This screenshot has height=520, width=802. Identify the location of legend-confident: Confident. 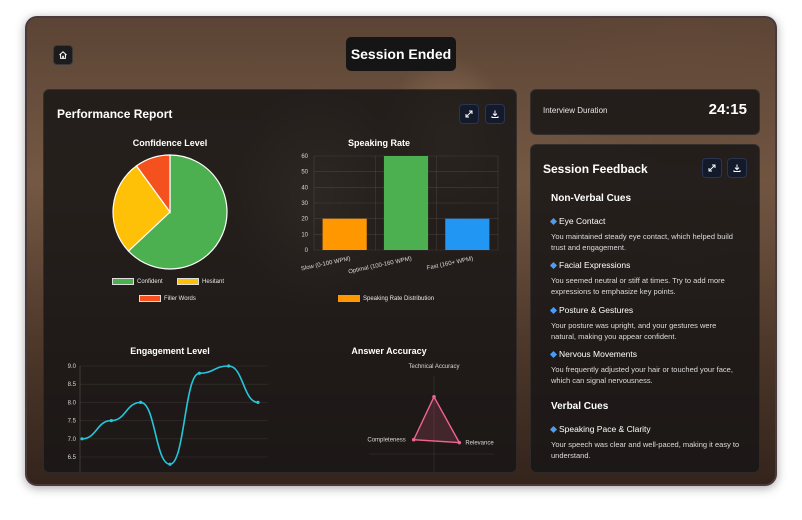
(137, 281).